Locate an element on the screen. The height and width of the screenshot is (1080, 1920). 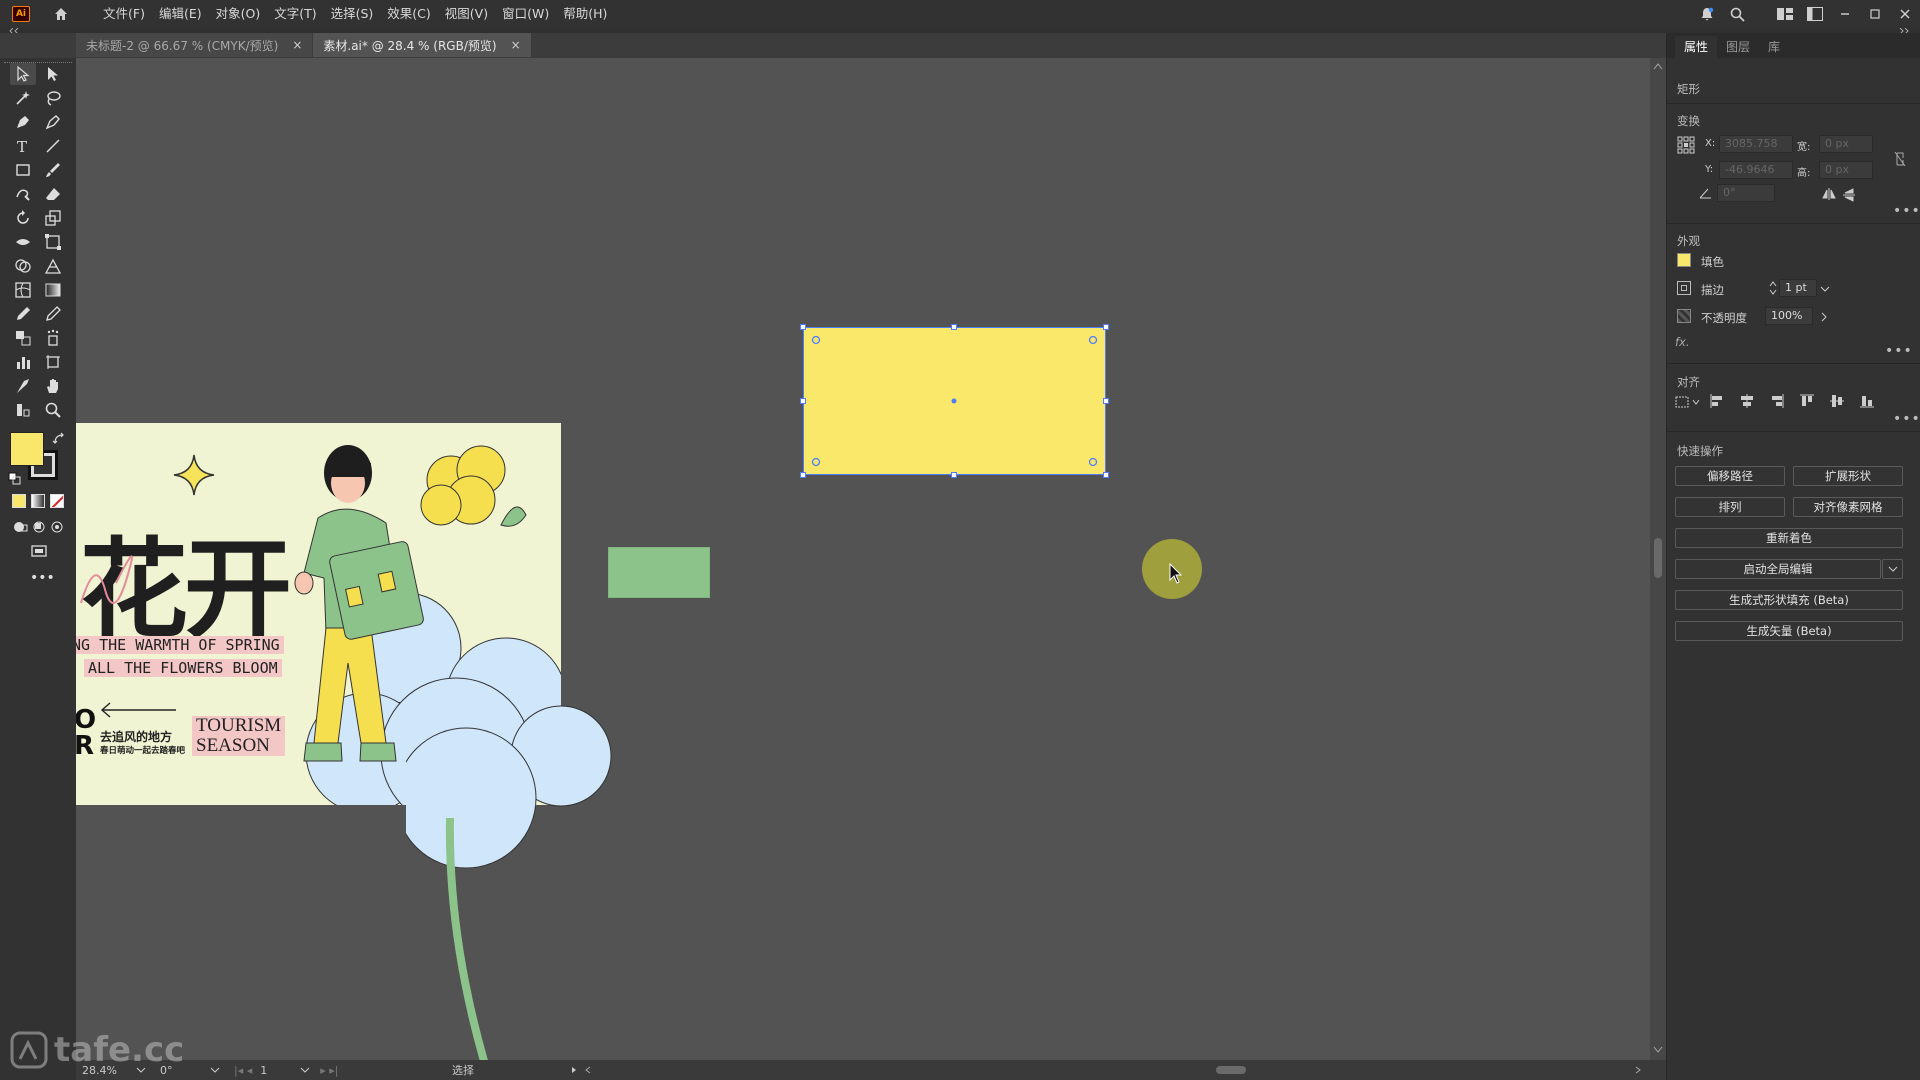
selection-tool-icon is located at coordinates (23, 74).